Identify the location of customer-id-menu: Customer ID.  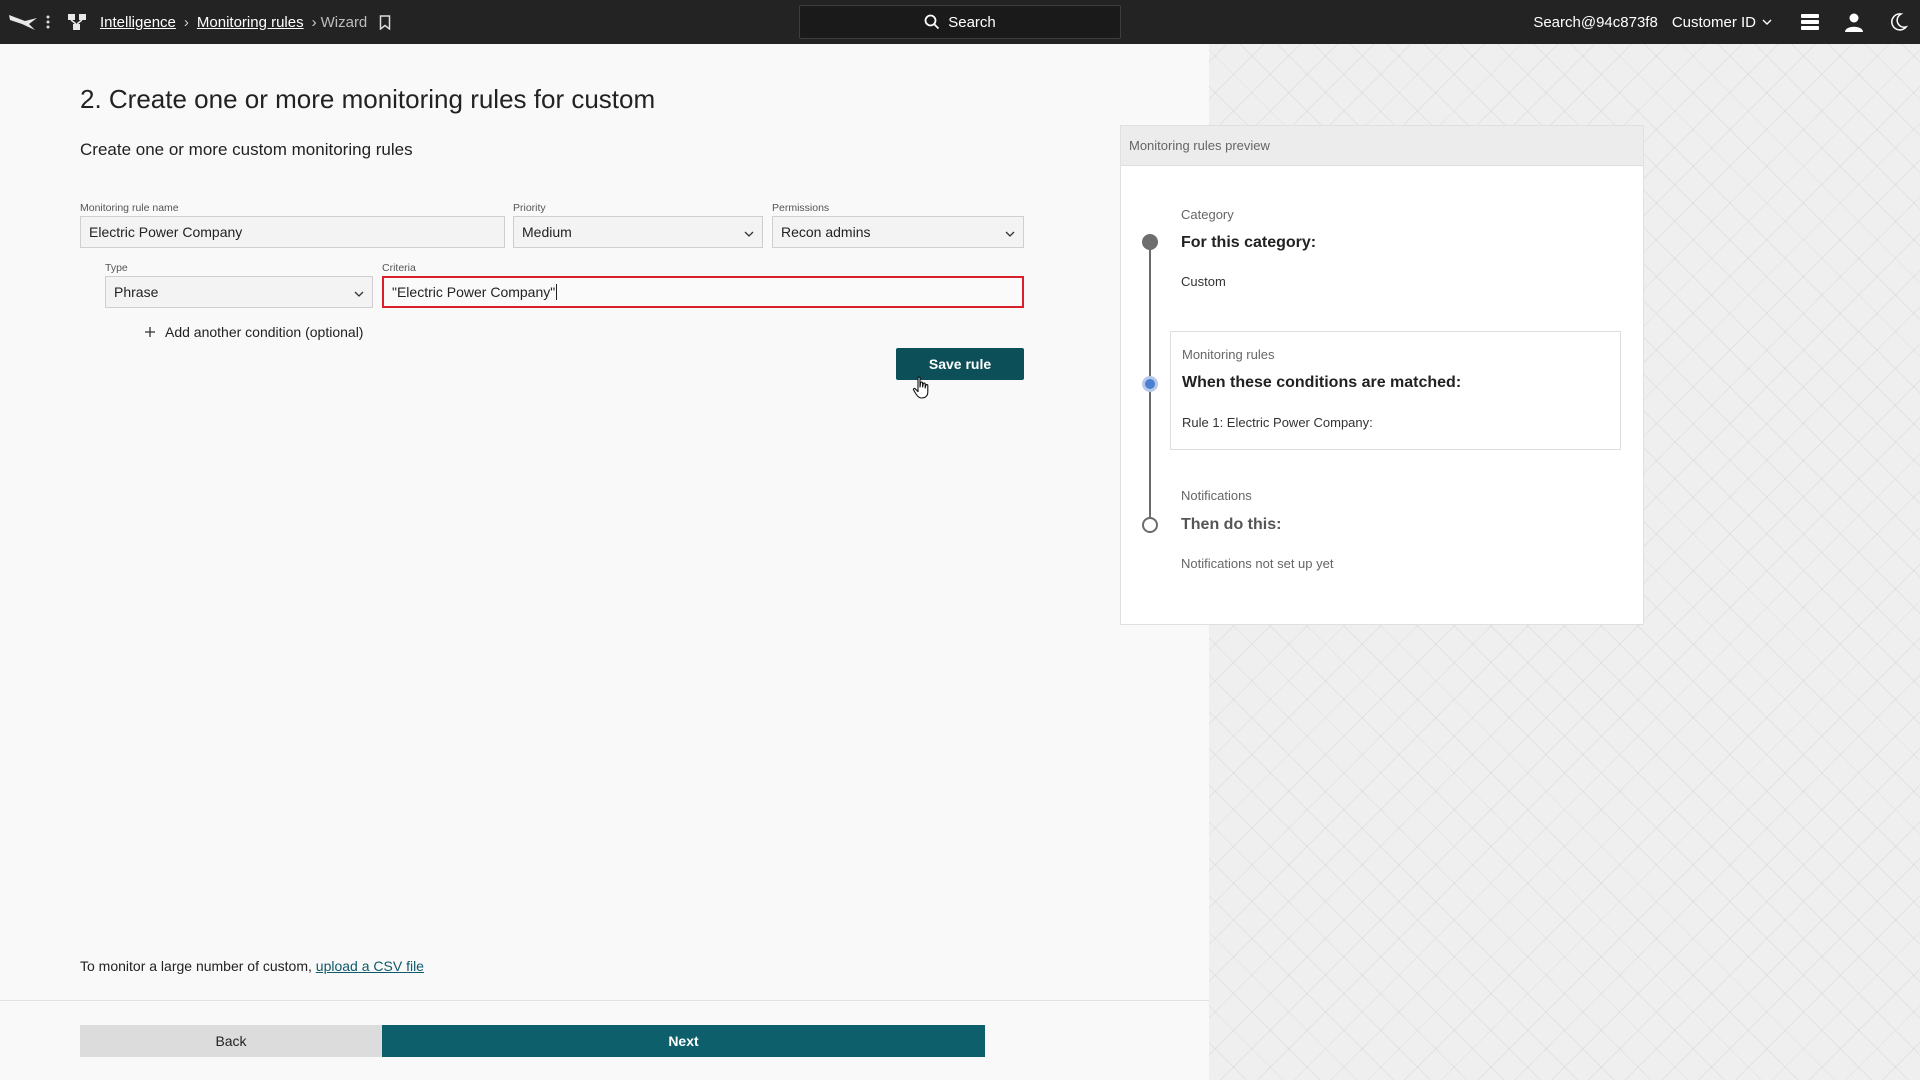
(1722, 22).